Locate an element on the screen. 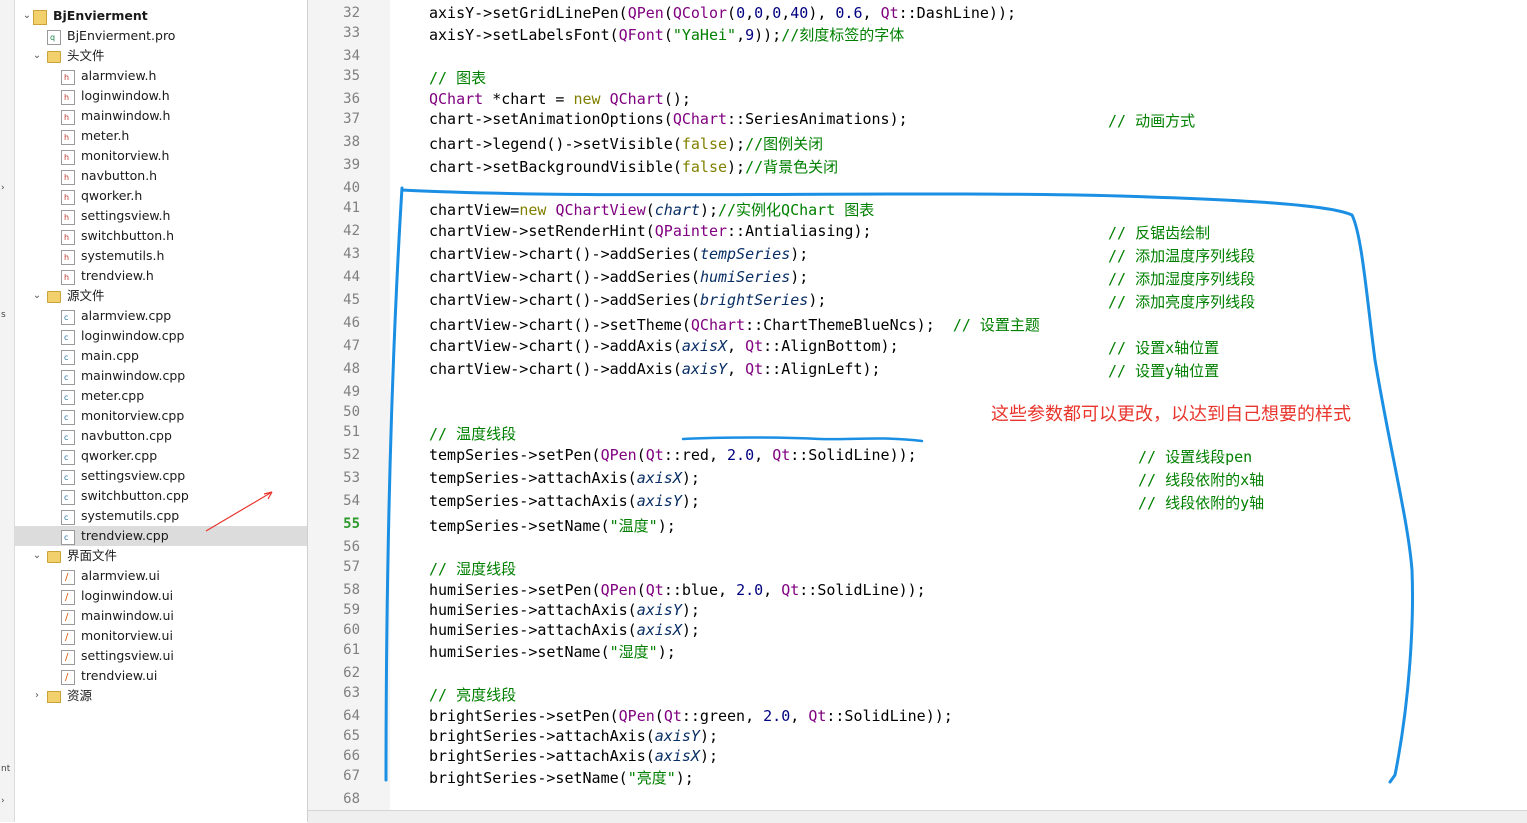 This screenshot has width=1527, height=823. tree-item-label: monitorview.cpp is located at coordinates (133, 415).